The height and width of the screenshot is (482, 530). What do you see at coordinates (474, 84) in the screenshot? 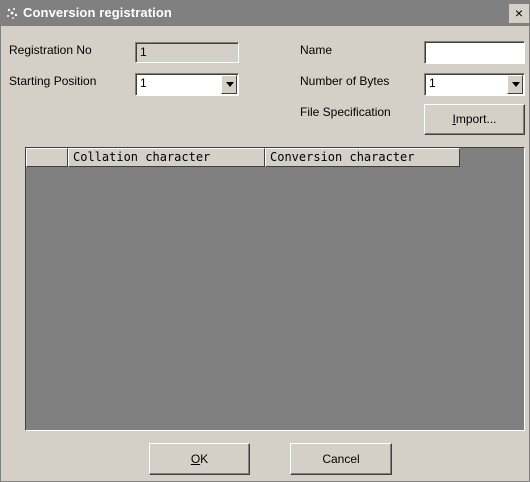
I see `number-of-bytes-combo: 1` at bounding box center [474, 84].